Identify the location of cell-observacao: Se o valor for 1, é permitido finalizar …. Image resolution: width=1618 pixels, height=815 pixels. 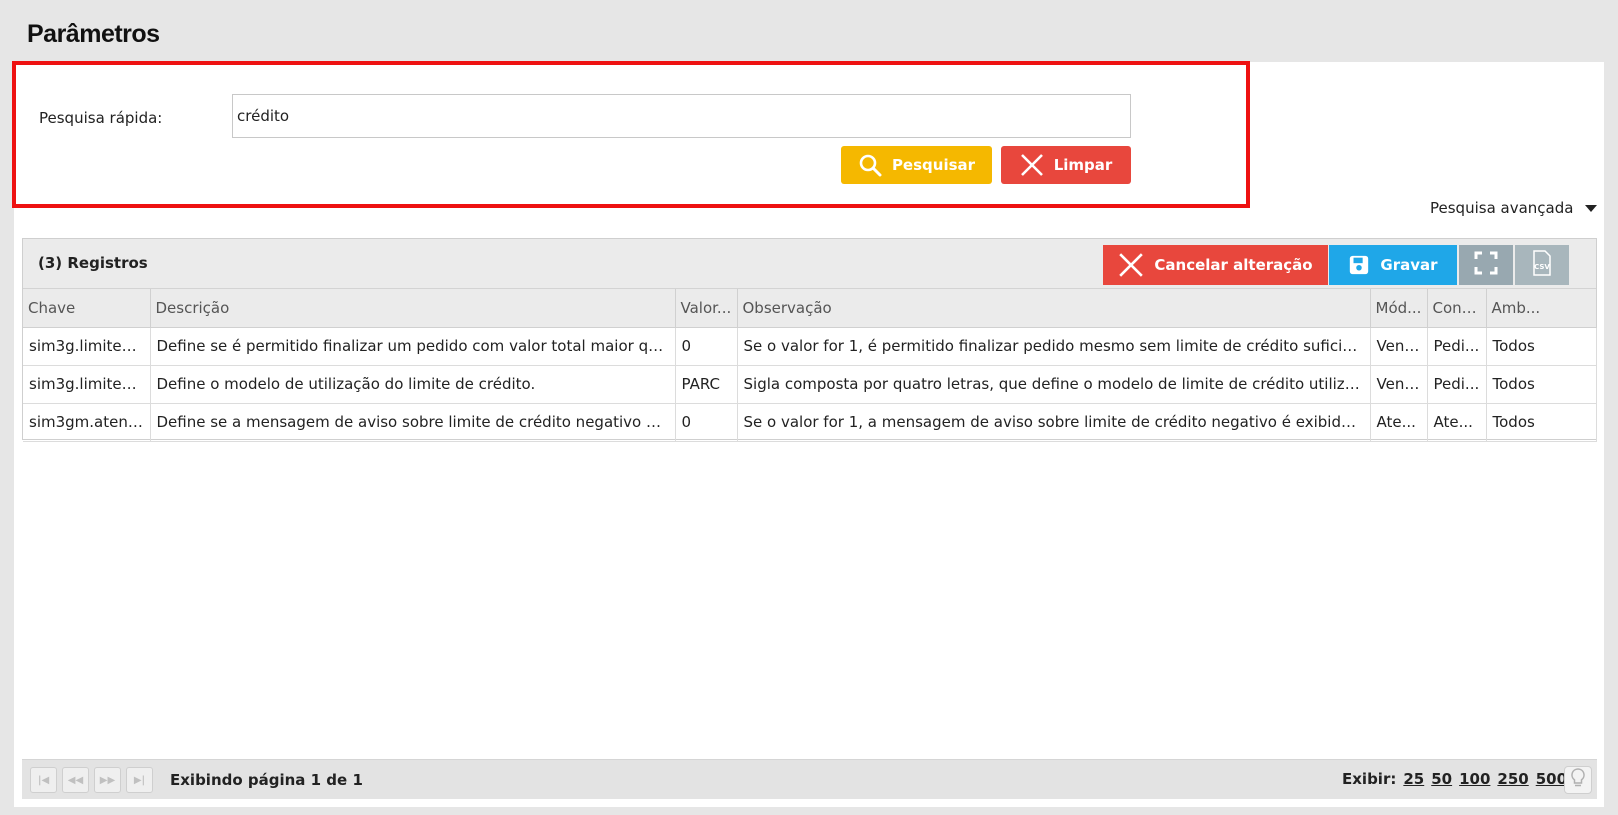
(1054, 346).